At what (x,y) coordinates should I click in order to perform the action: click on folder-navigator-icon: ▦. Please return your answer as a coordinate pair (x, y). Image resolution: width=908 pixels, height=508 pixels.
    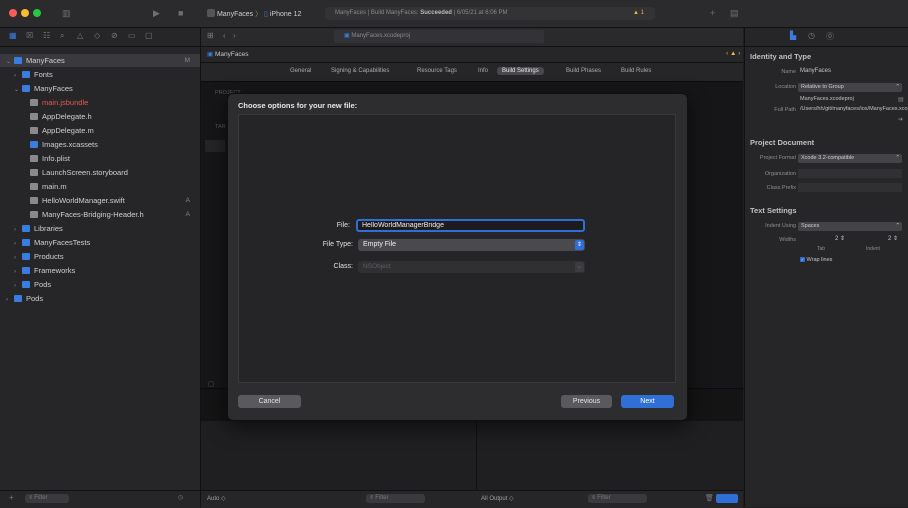
    Looking at the image, I should click on (13, 35).